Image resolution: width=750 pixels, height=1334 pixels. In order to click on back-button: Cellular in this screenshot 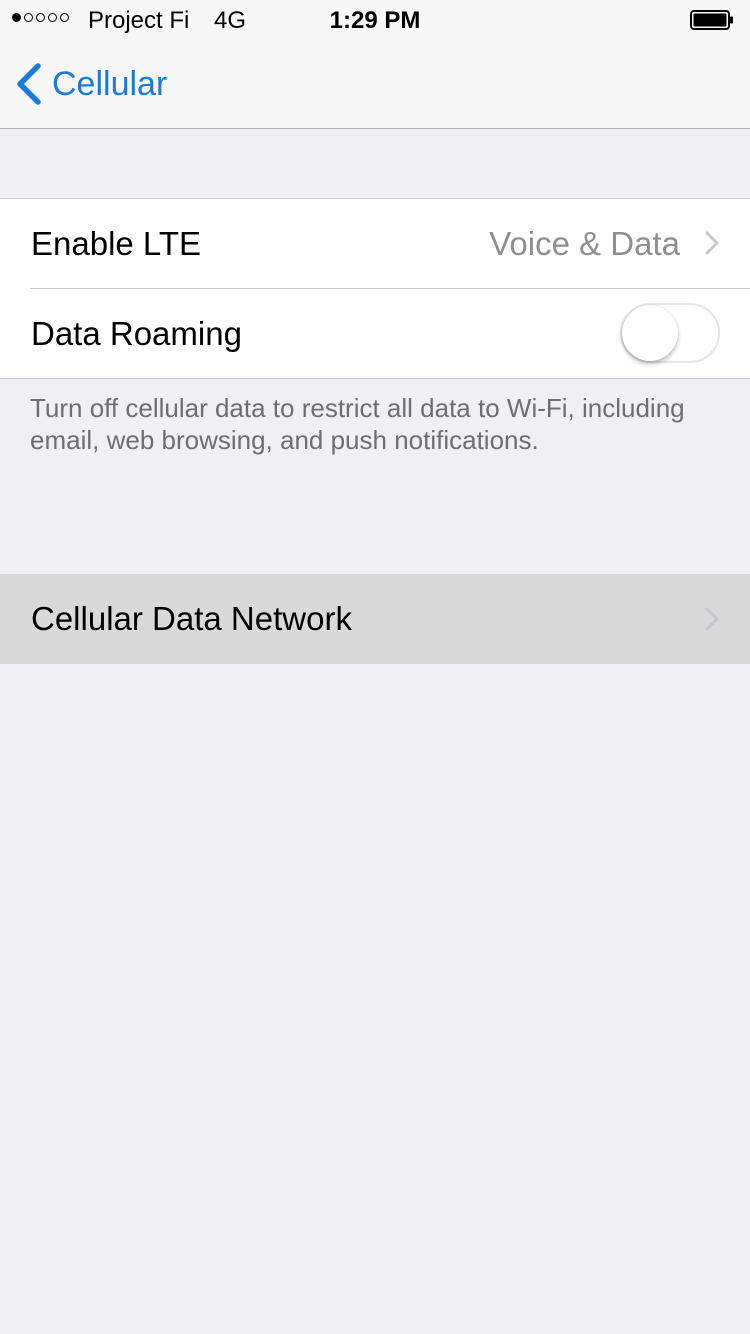, I will do `click(90, 84)`.